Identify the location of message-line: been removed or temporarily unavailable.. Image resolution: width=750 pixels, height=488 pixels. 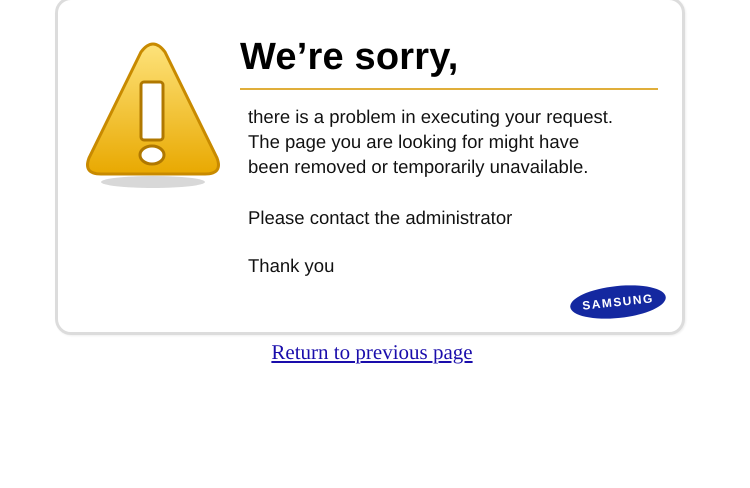
(418, 167).